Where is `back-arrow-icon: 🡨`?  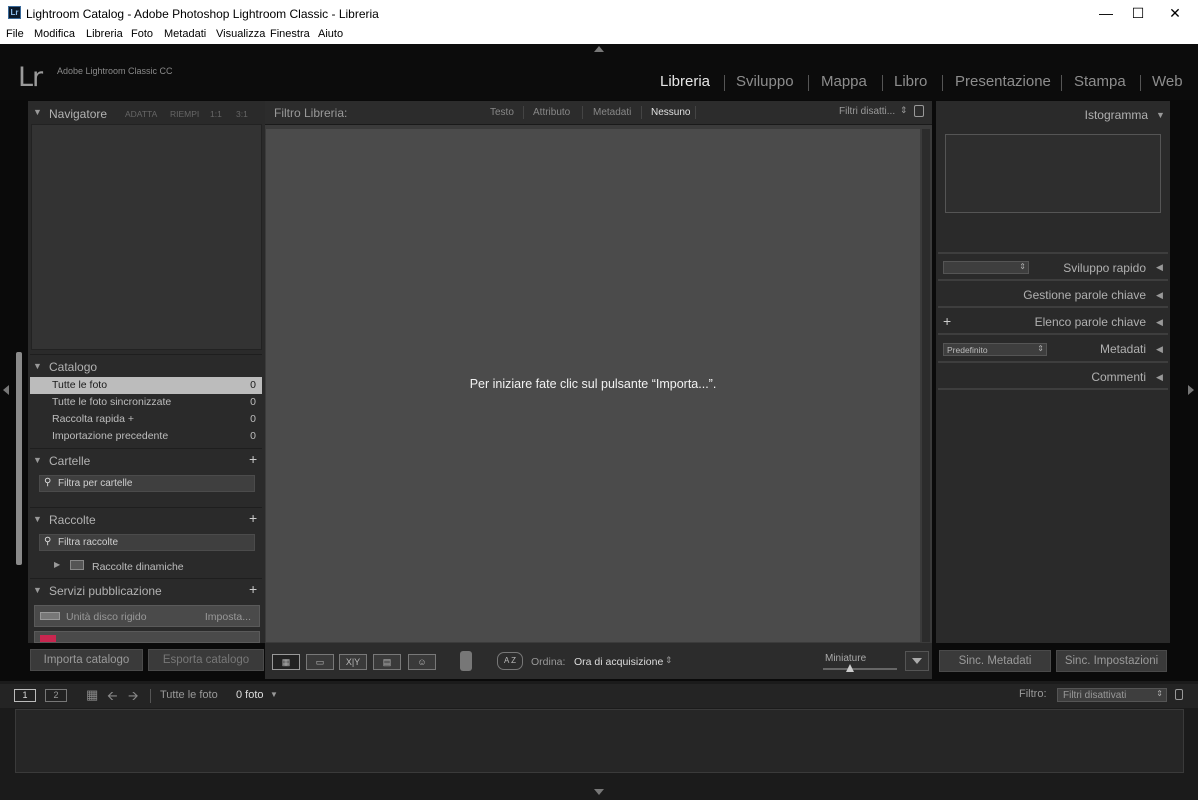 back-arrow-icon: 🡨 is located at coordinates (112, 698).